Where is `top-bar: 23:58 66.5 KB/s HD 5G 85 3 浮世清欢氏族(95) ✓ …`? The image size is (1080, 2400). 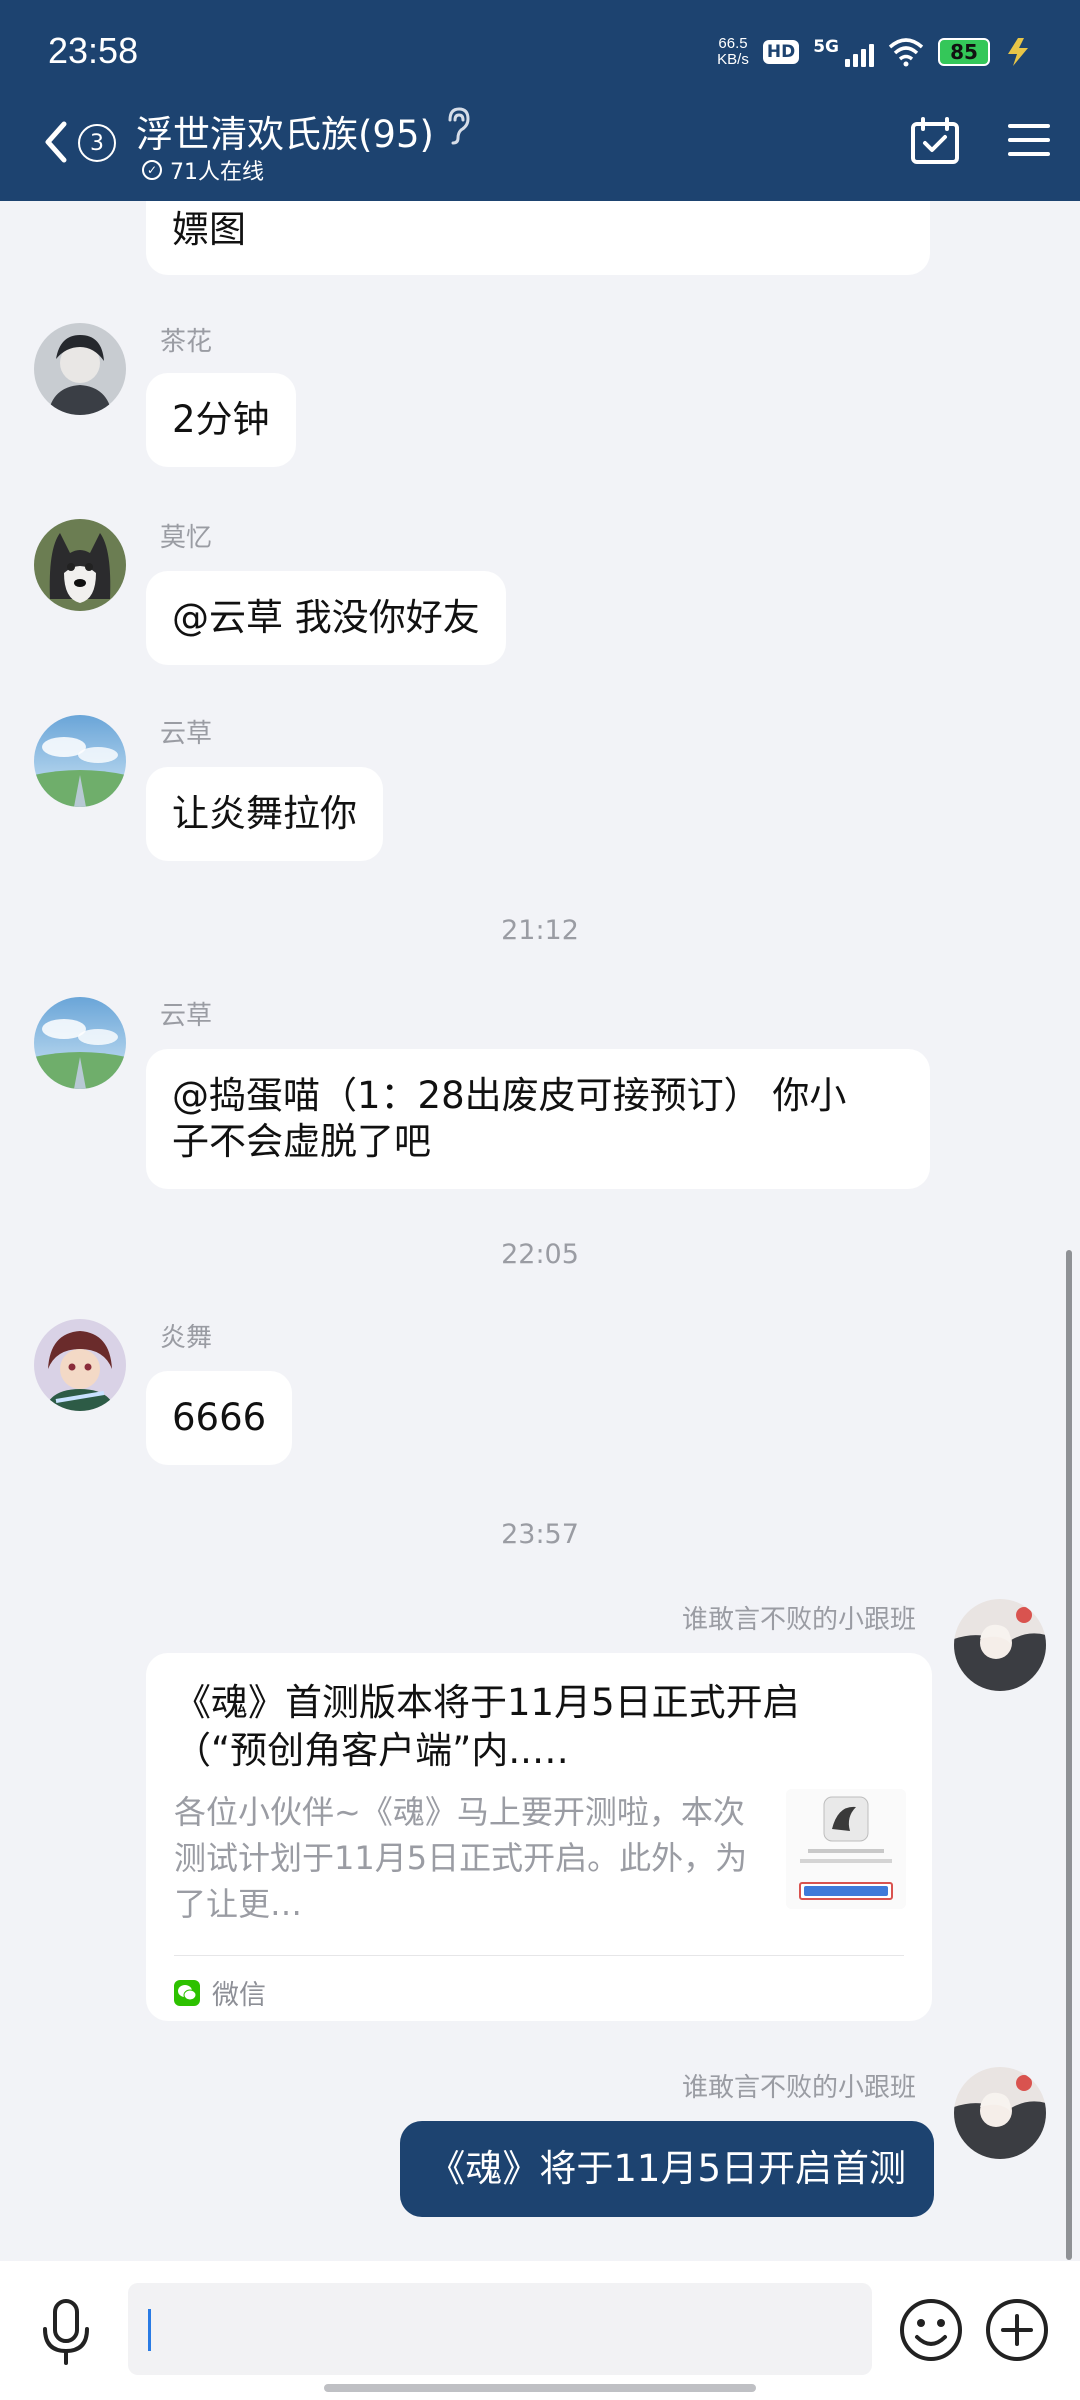 top-bar: 23:58 66.5 KB/s HD 5G 85 3 浮世清欢氏族(95) ✓ … is located at coordinates (540, 100).